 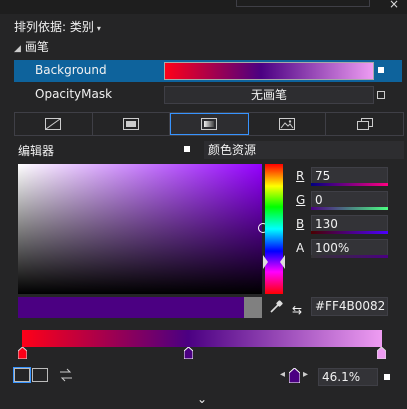 I want to click on hue-slider, so click(x=274, y=229).